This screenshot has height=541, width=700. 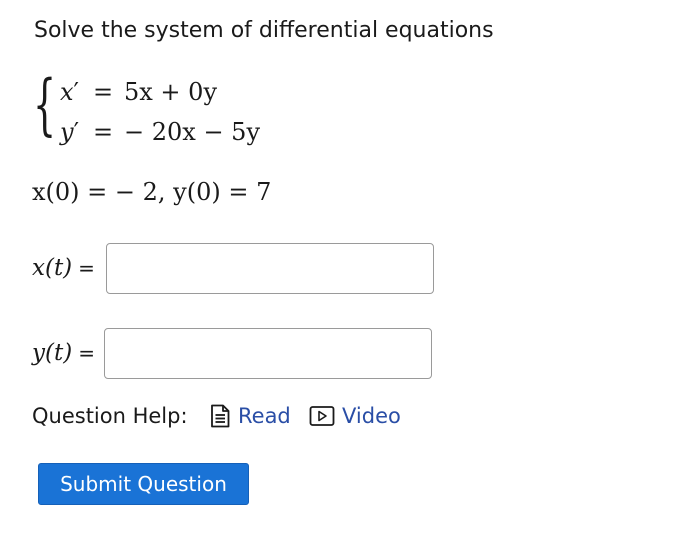 What do you see at coordinates (170, 92) in the screenshot?
I see `equation-1-rhs: 5x + 0y` at bounding box center [170, 92].